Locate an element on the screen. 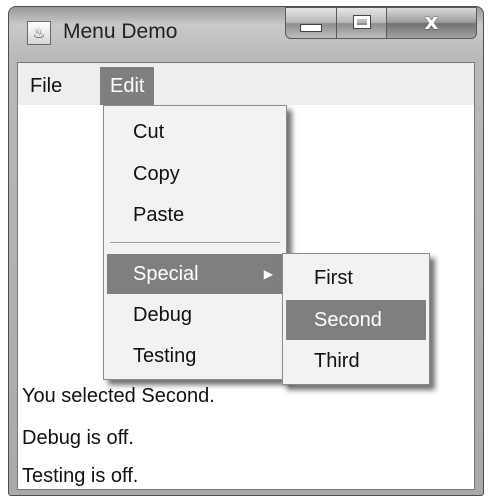 This screenshot has width=492, height=501. window-controls: x is located at coordinates (381, 24).